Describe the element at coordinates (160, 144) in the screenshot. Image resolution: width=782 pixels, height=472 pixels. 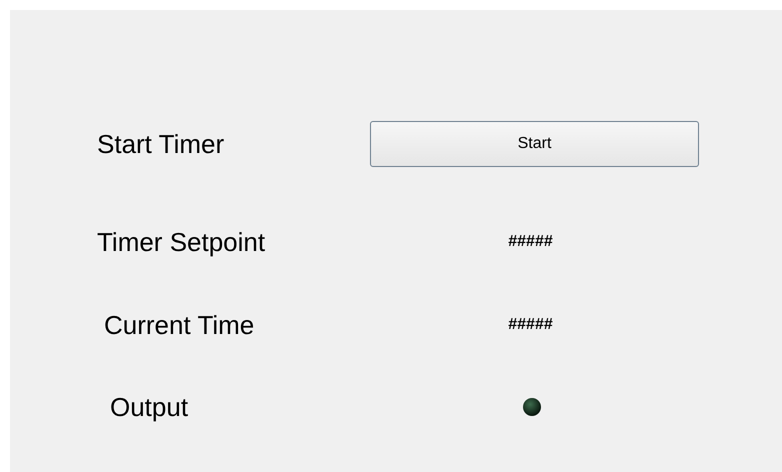
I see `field-label: Start Timer` at that location.